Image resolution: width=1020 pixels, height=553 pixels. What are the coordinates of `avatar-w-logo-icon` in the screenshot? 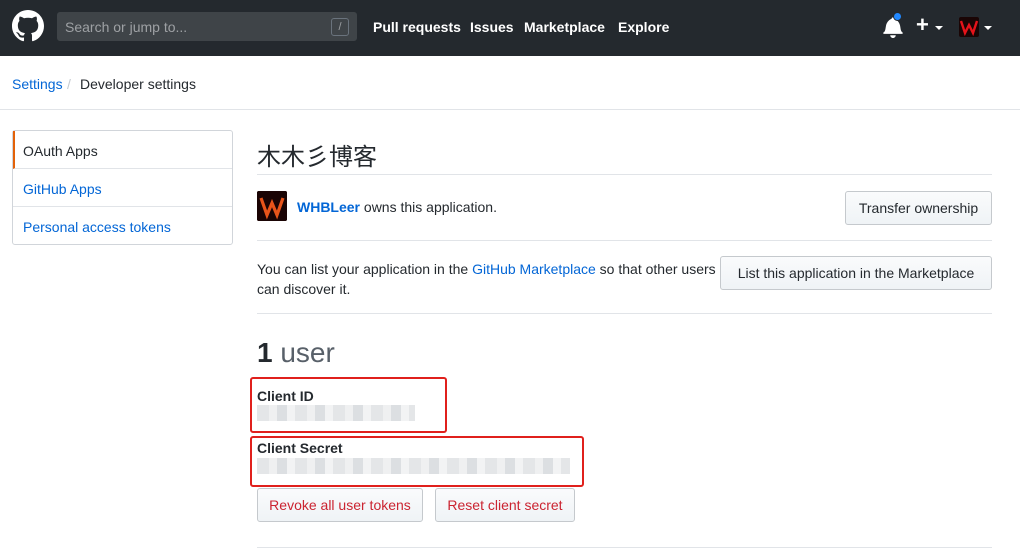 It's located at (969, 28).